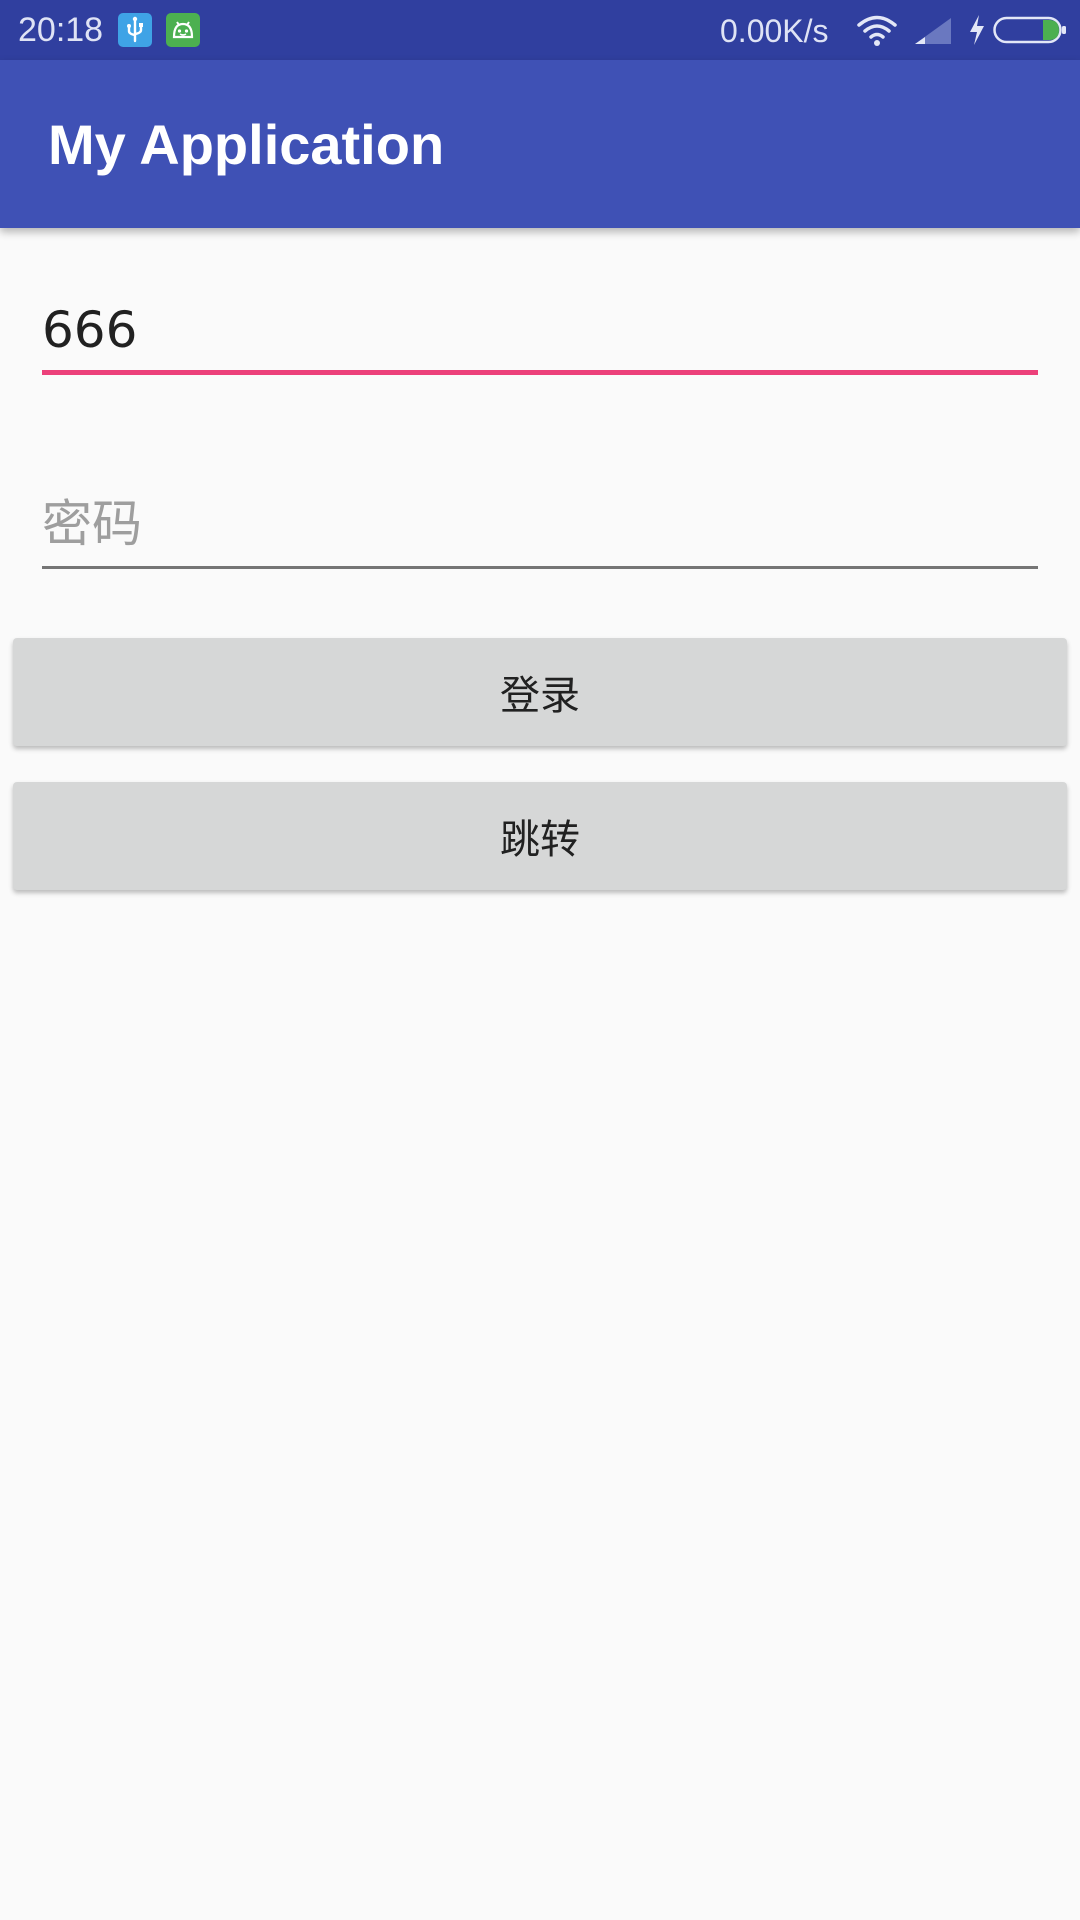 This screenshot has height=1920, width=1080. I want to click on username-underline, so click(540, 372).